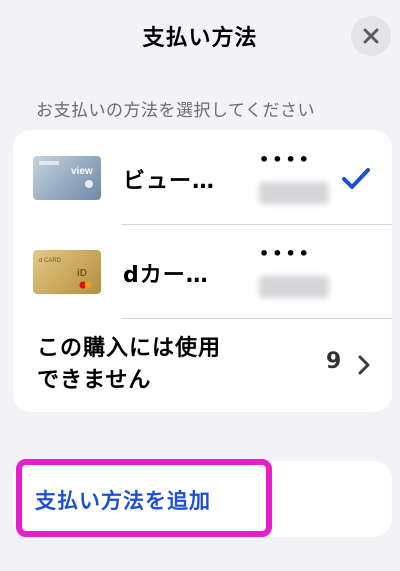 Image resolution: width=400 pixels, height=571 pixels. I want to click on unavailable-label: この購入には使用 できません, so click(129, 365).